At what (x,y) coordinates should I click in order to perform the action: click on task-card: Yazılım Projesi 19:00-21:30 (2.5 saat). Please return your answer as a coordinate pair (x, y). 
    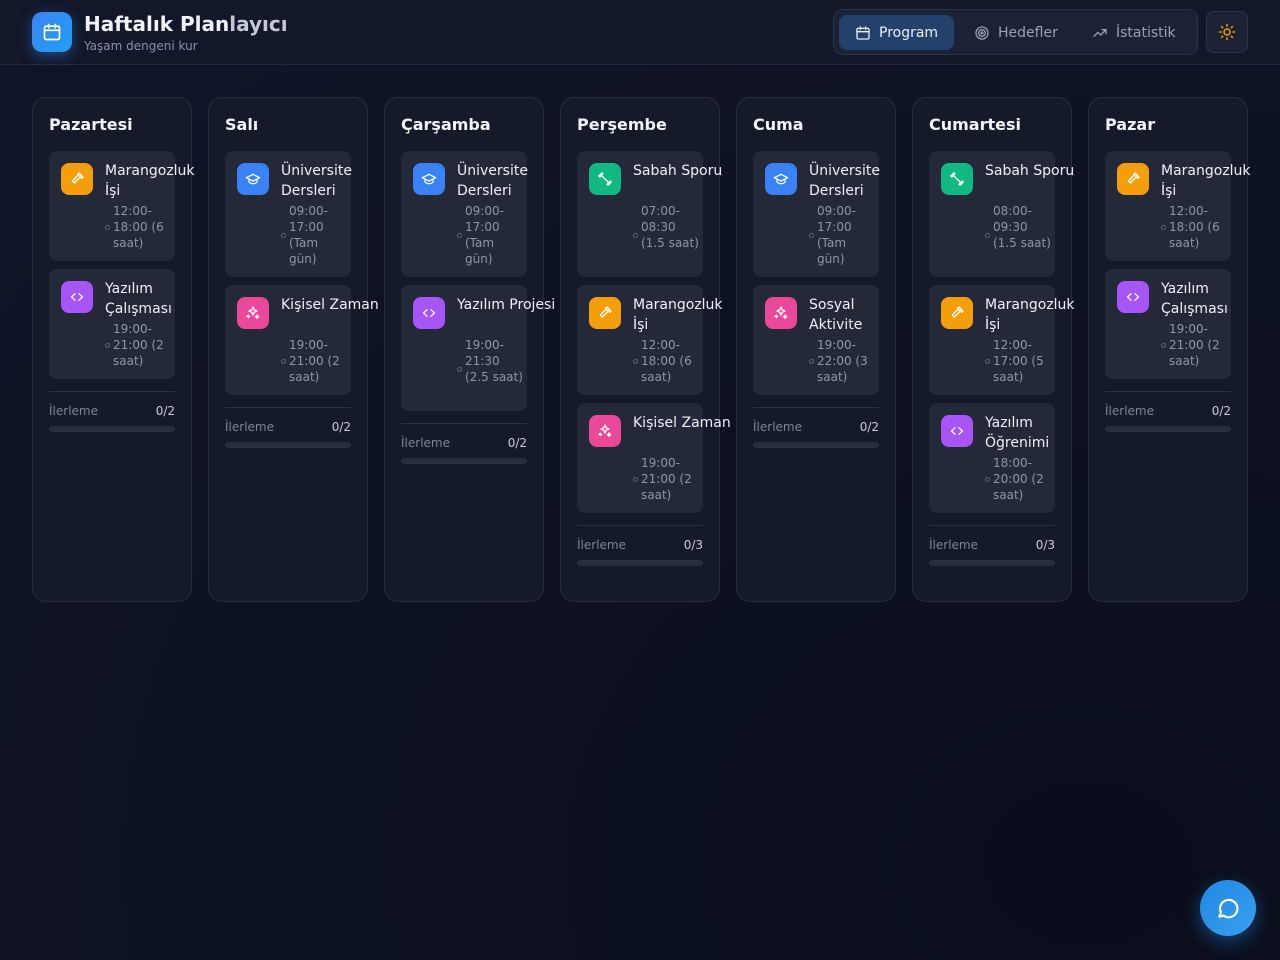
    Looking at the image, I should click on (478, 348).